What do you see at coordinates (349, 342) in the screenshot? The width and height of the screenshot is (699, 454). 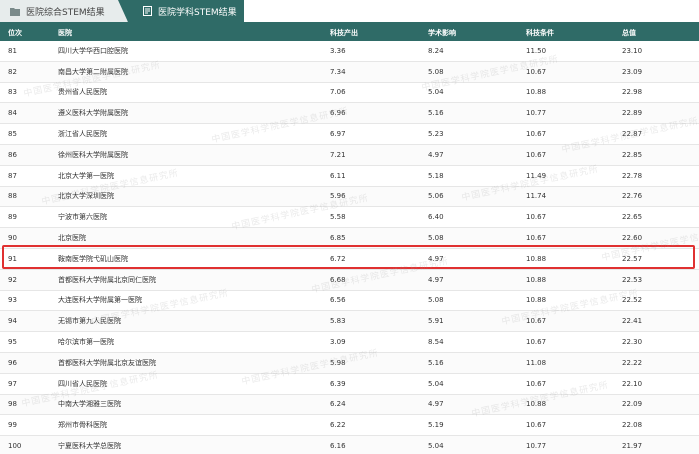 I see `table-row: 95 哈尔滨市第一医院 3.09 8.54 10.67 22.30` at bounding box center [349, 342].